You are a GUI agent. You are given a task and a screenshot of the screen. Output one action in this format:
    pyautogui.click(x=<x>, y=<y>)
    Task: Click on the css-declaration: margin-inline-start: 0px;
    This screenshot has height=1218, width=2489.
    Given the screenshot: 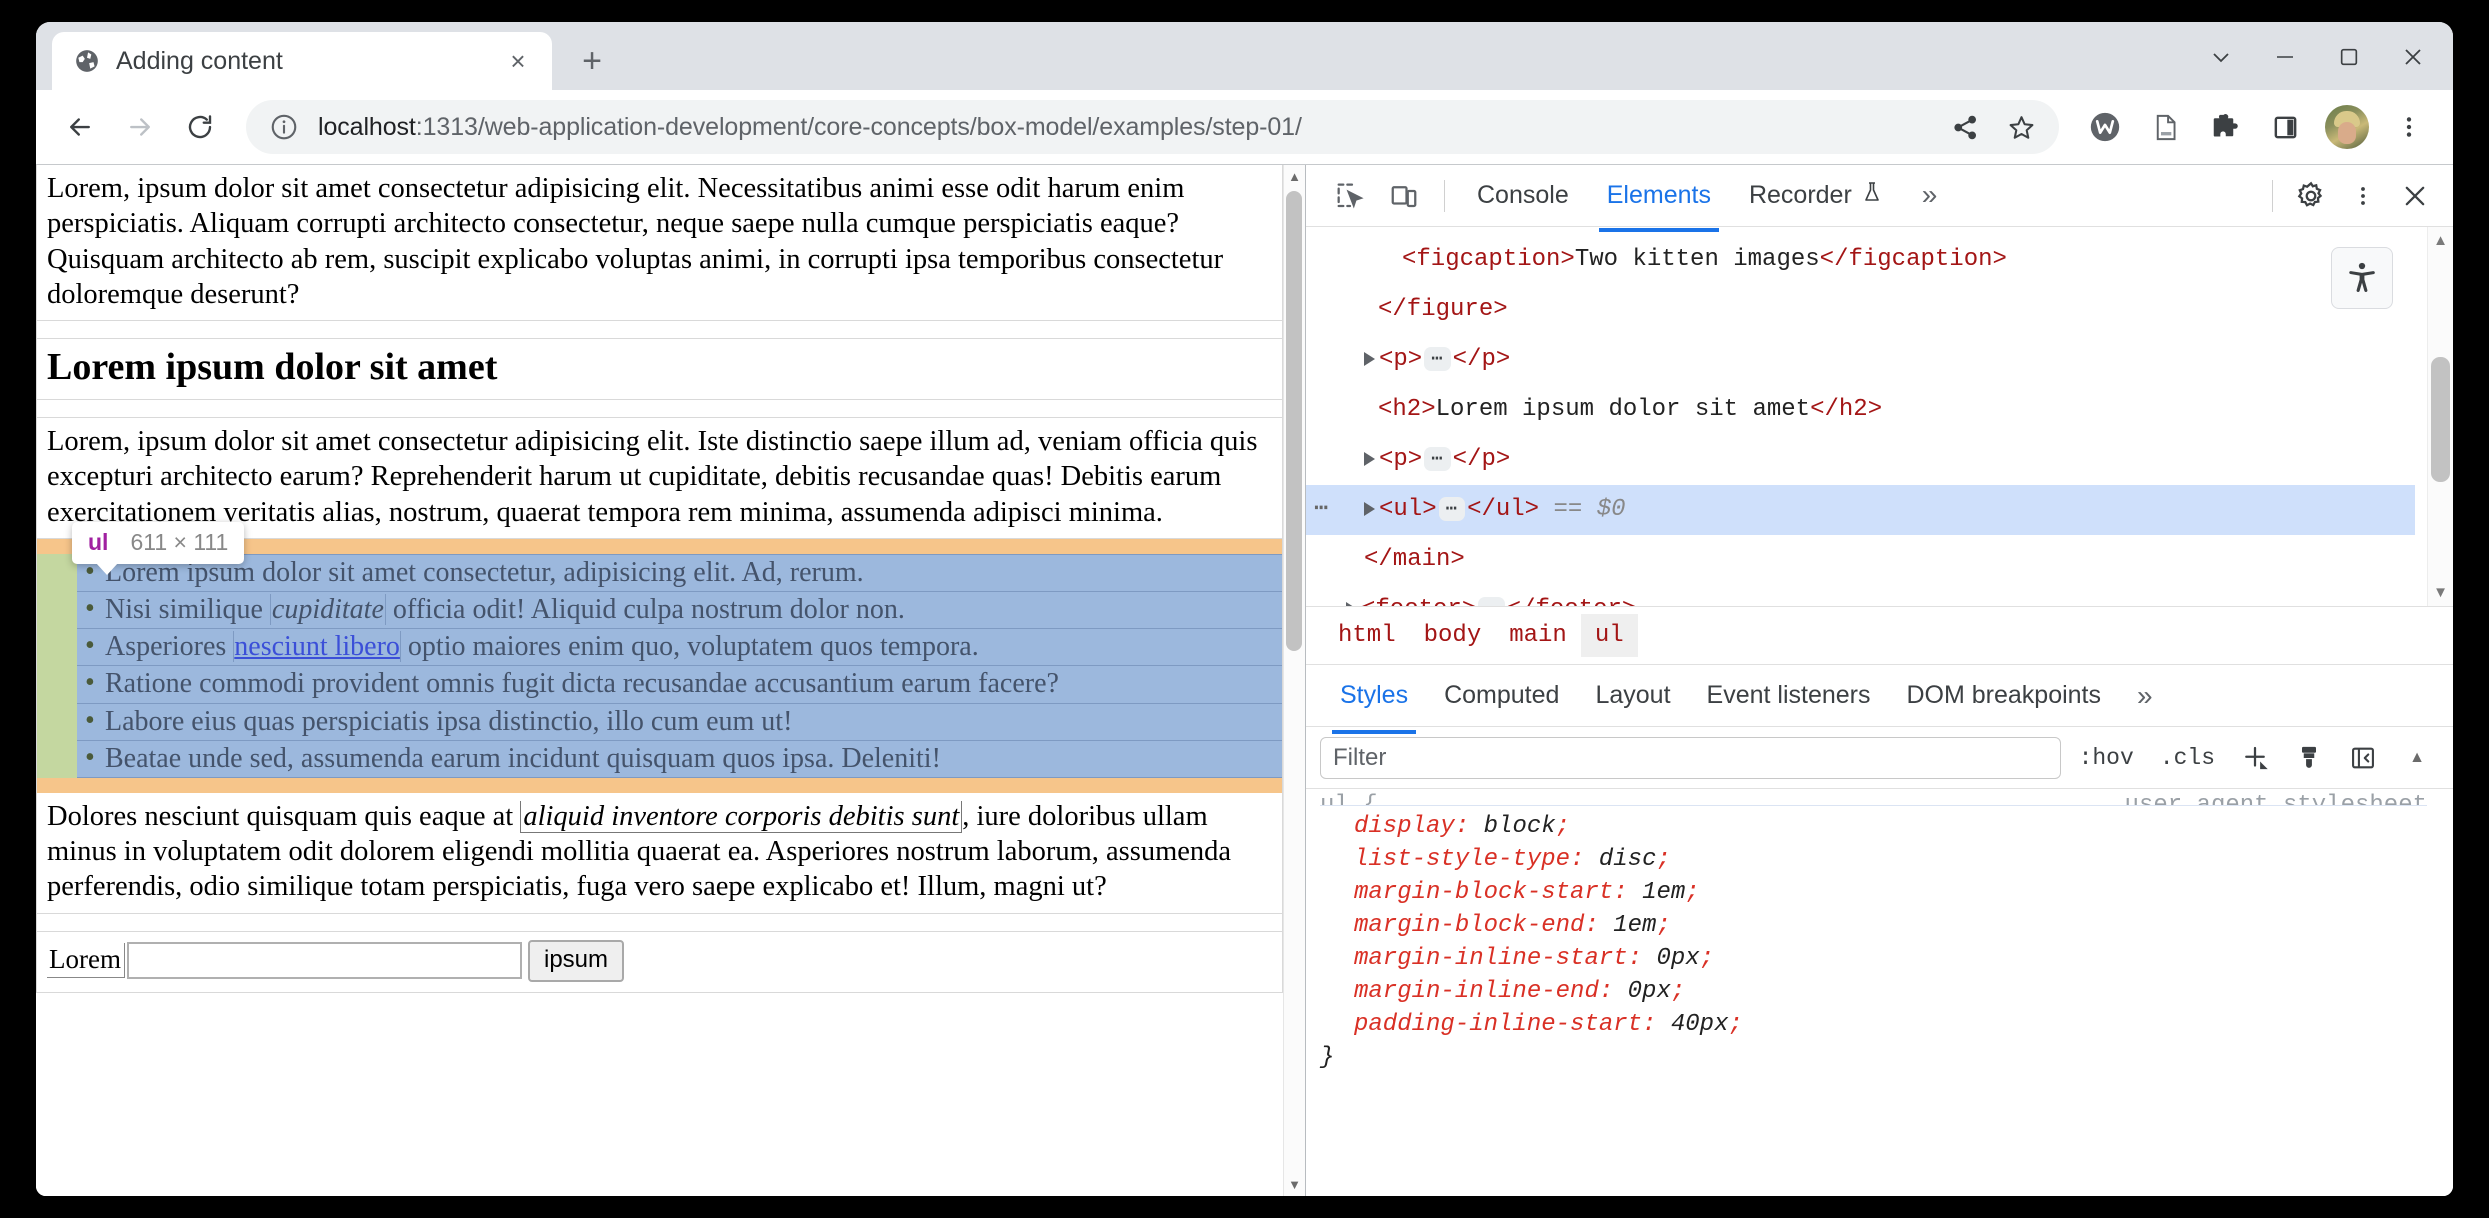 What is the action you would take?
    pyautogui.click(x=1873, y=958)
    